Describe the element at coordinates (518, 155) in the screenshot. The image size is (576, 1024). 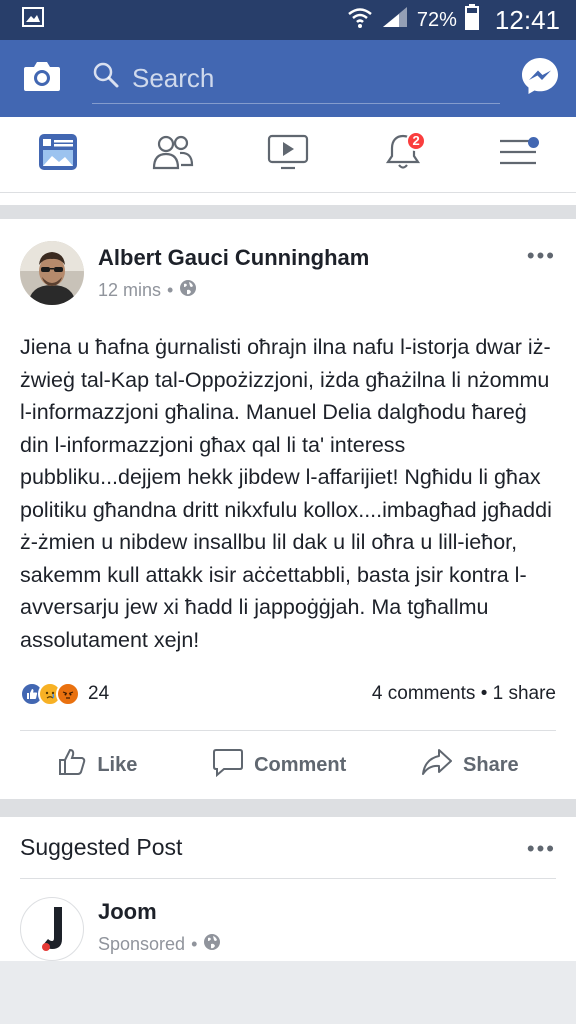
I see `tab-menu` at that location.